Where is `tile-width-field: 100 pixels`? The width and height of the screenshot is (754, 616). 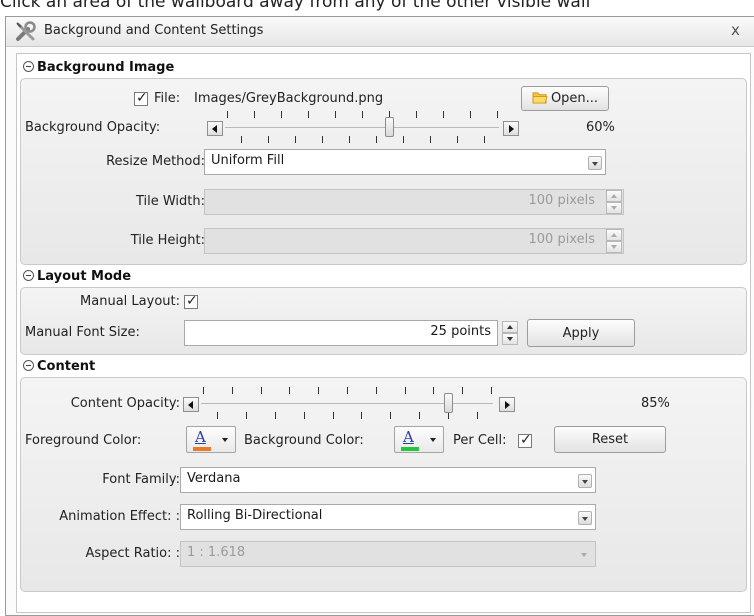
tile-width-field: 100 pixels is located at coordinates (414, 202).